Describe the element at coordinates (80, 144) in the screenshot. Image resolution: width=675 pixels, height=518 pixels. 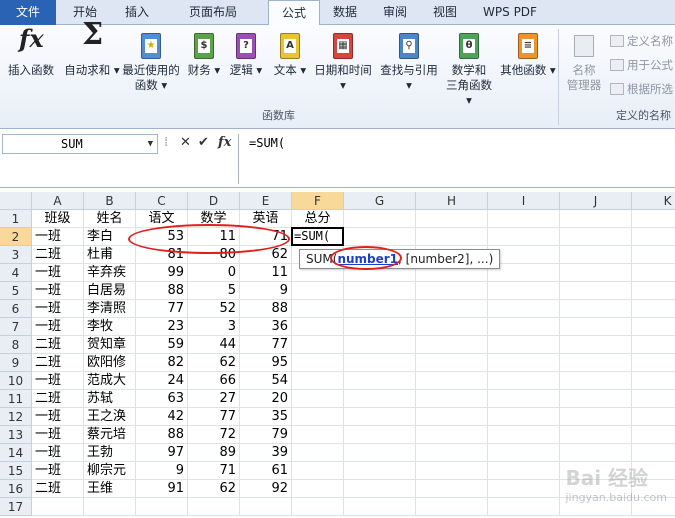
I see `name-box: SUM ▼` at that location.